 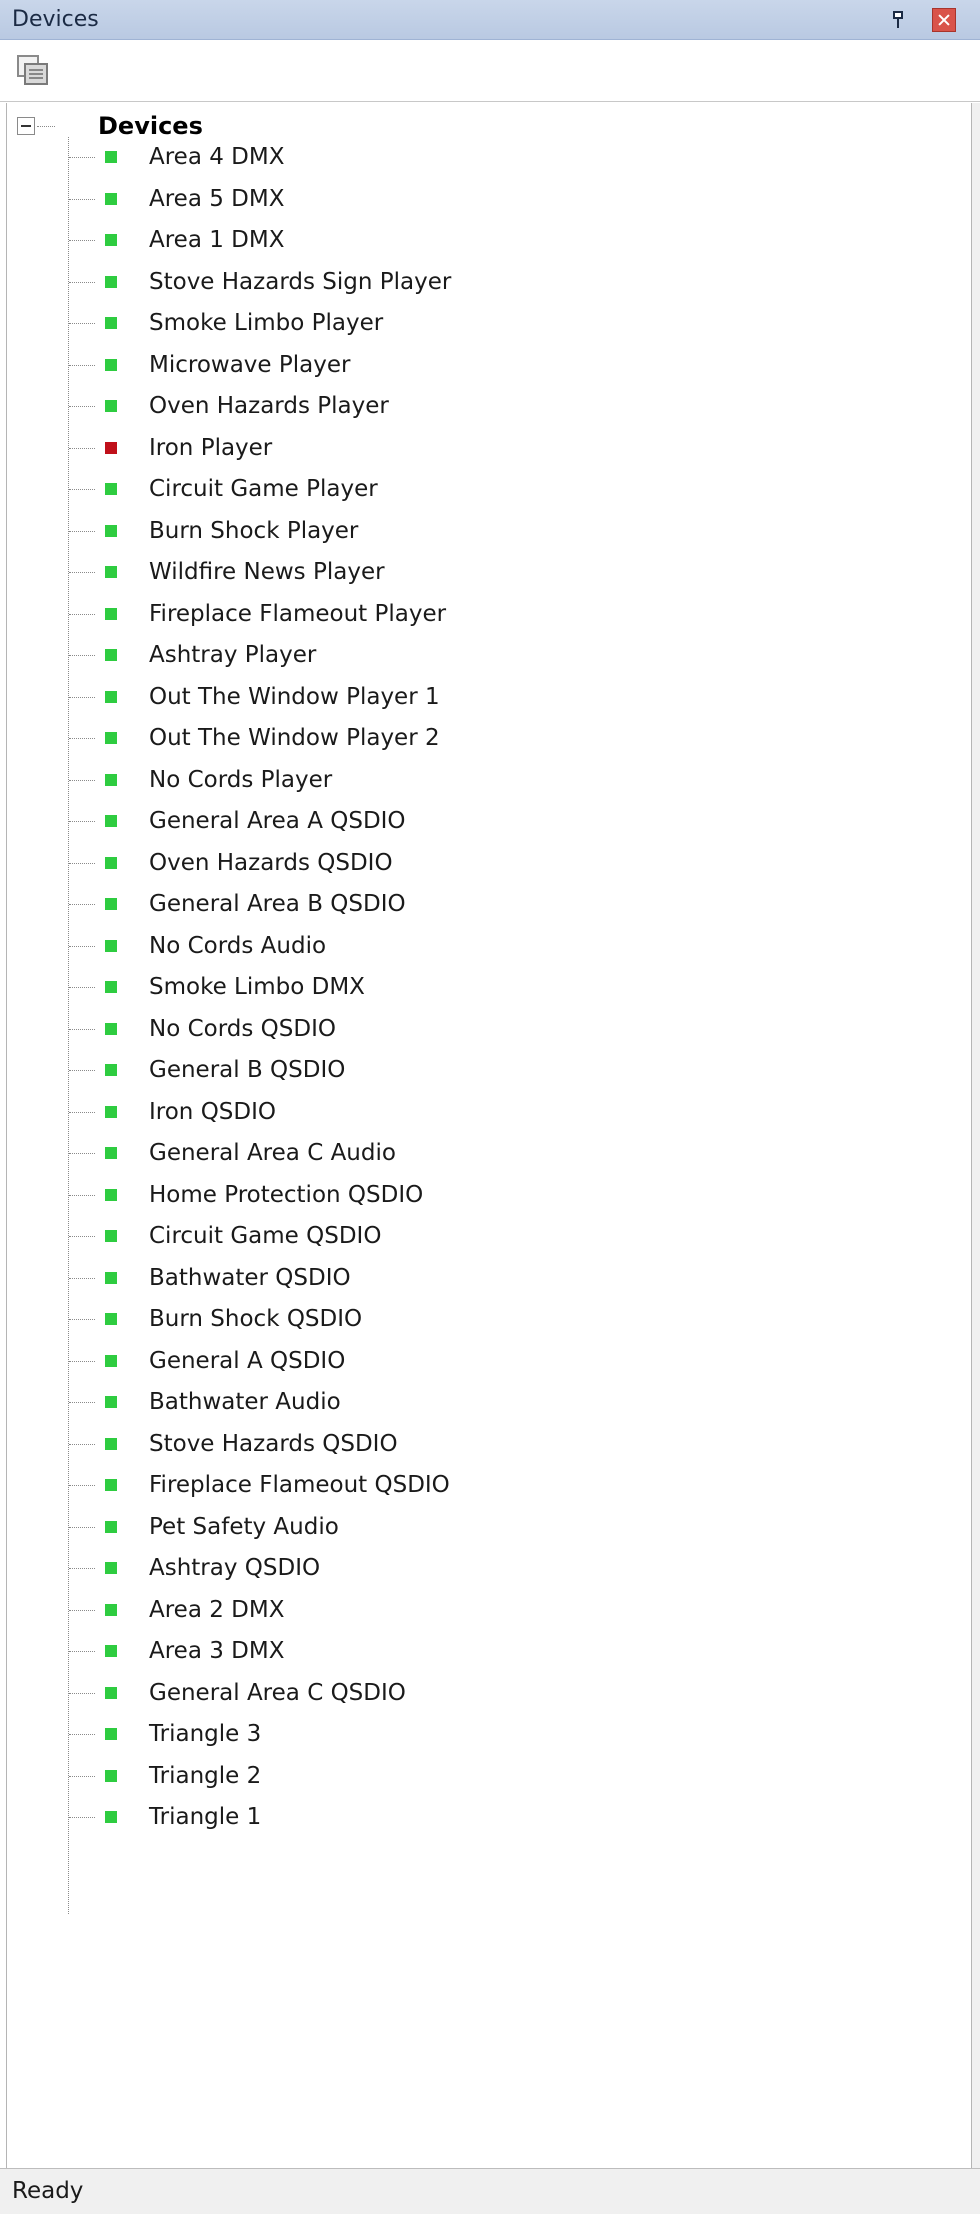 I want to click on status-bar: Ready, so click(x=490, y=2191).